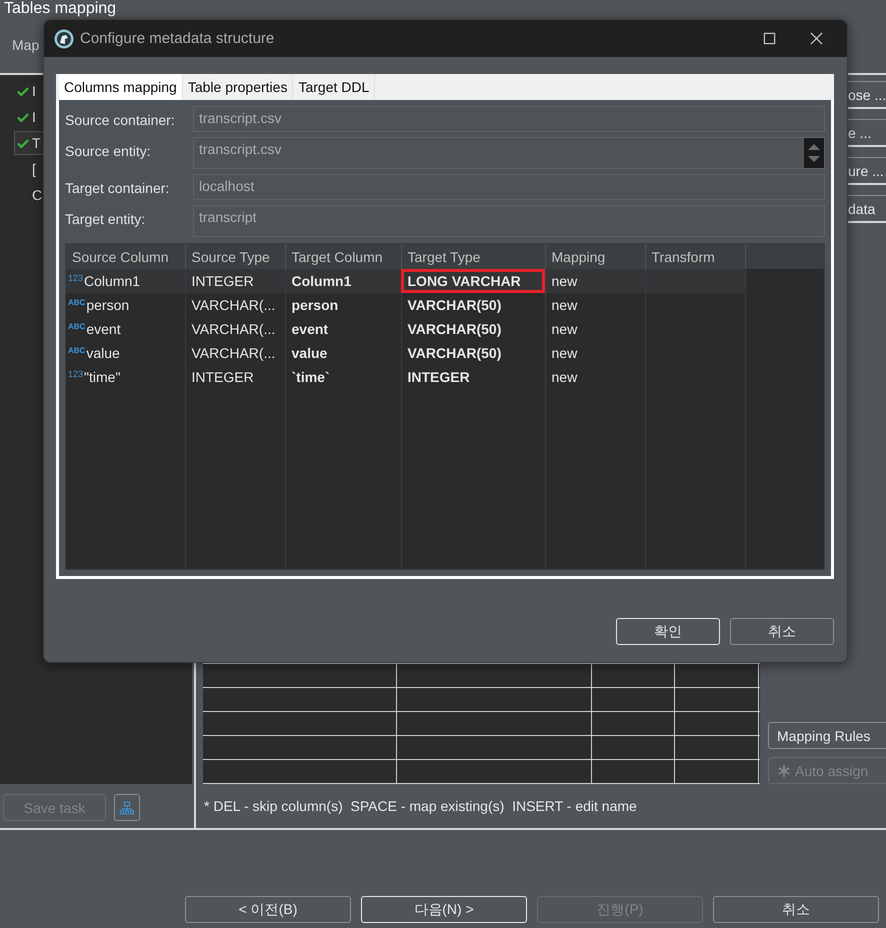 The image size is (886, 928). I want to click on table-cell: event, so click(343, 329).